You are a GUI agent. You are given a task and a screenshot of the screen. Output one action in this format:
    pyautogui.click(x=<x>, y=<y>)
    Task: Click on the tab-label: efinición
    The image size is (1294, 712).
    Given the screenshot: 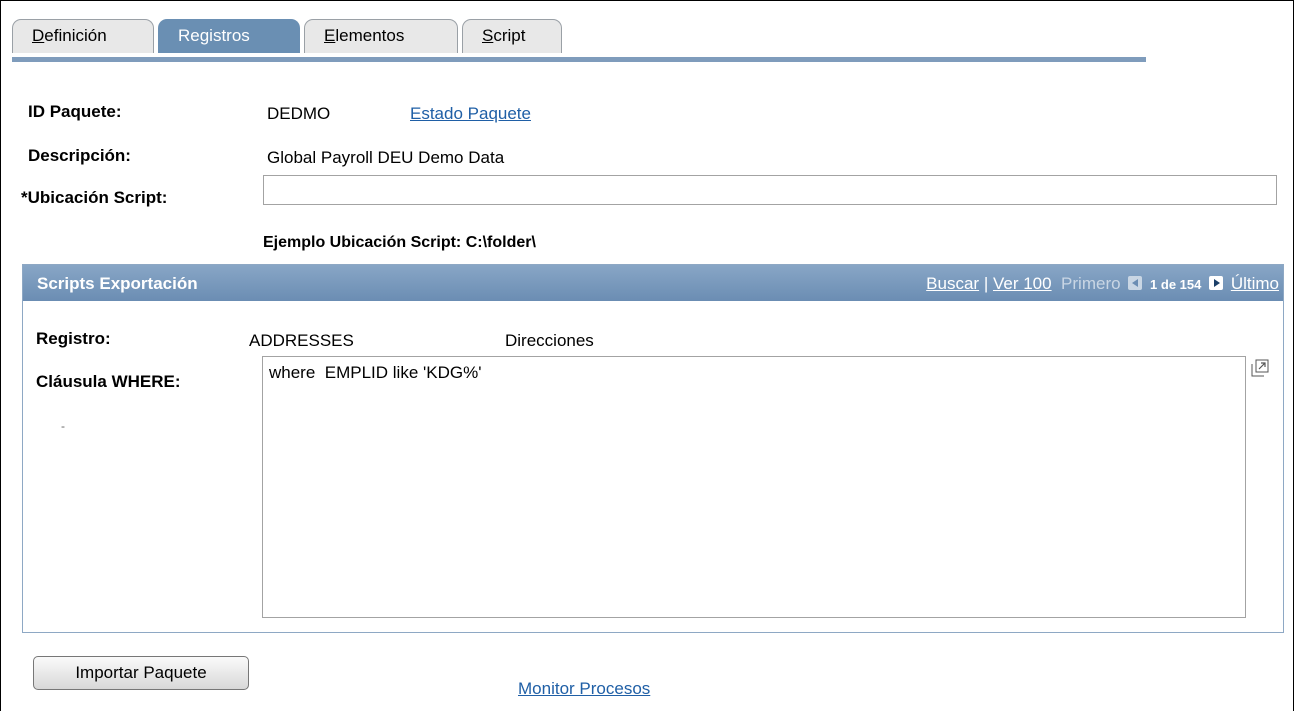 What is the action you would take?
    pyautogui.click(x=75, y=35)
    